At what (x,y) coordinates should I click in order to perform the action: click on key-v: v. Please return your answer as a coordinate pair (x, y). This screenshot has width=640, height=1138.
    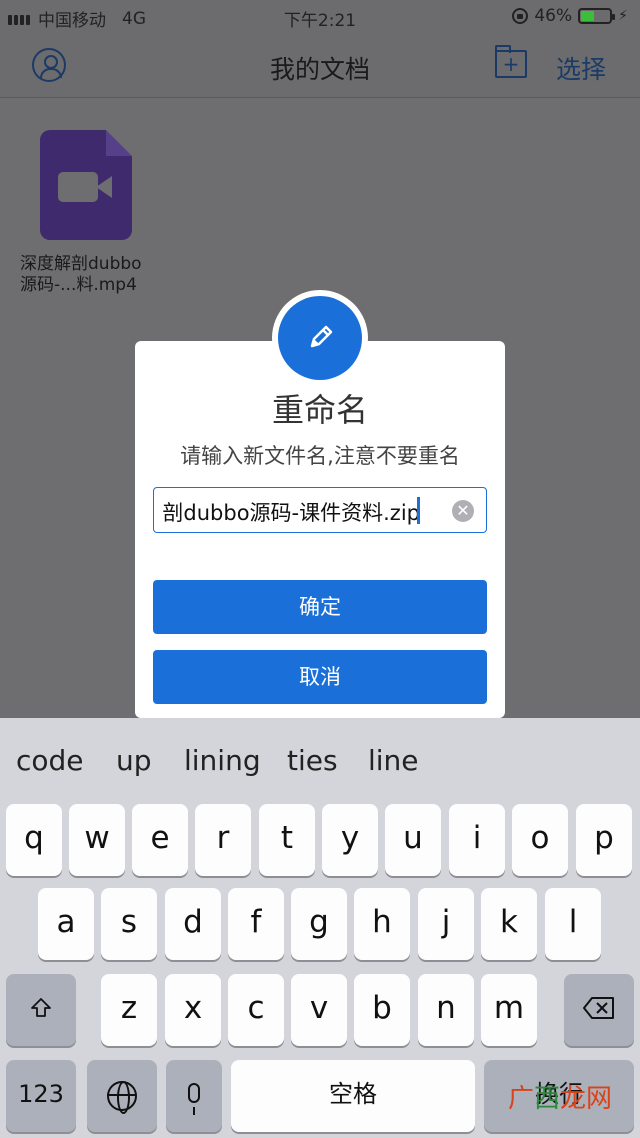
    Looking at the image, I should click on (319, 1010).